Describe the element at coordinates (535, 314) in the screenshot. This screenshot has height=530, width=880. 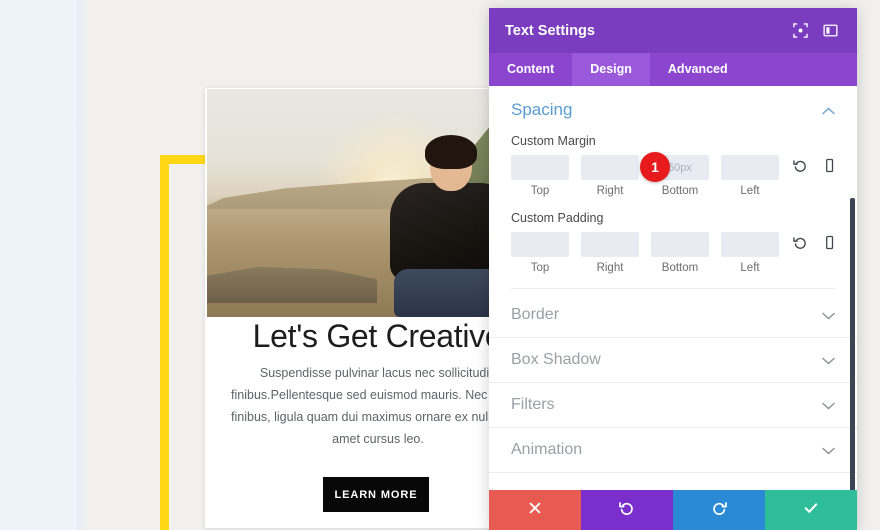
I see `section-border-label: Border` at that location.